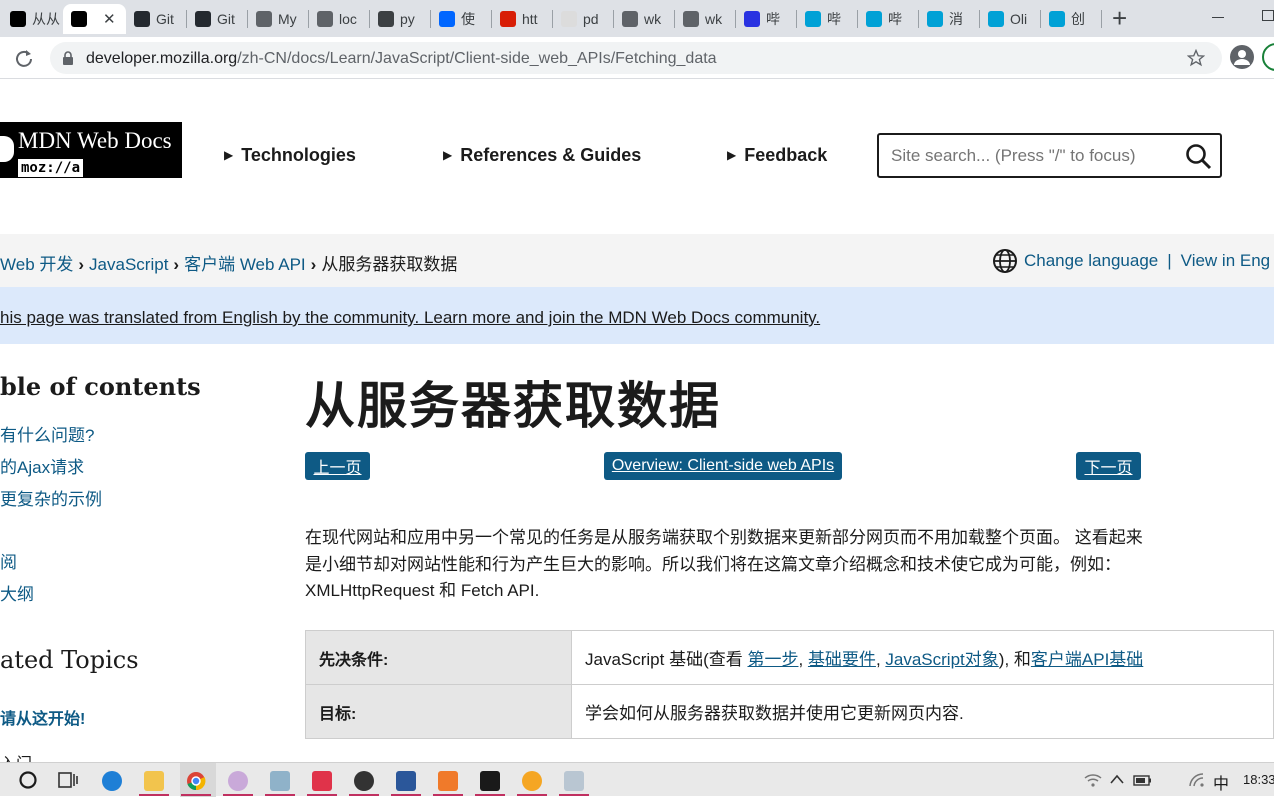 Image resolution: width=1274 pixels, height=797 pixels. What do you see at coordinates (28, 780) in the screenshot?
I see `search-circle-icon` at bounding box center [28, 780].